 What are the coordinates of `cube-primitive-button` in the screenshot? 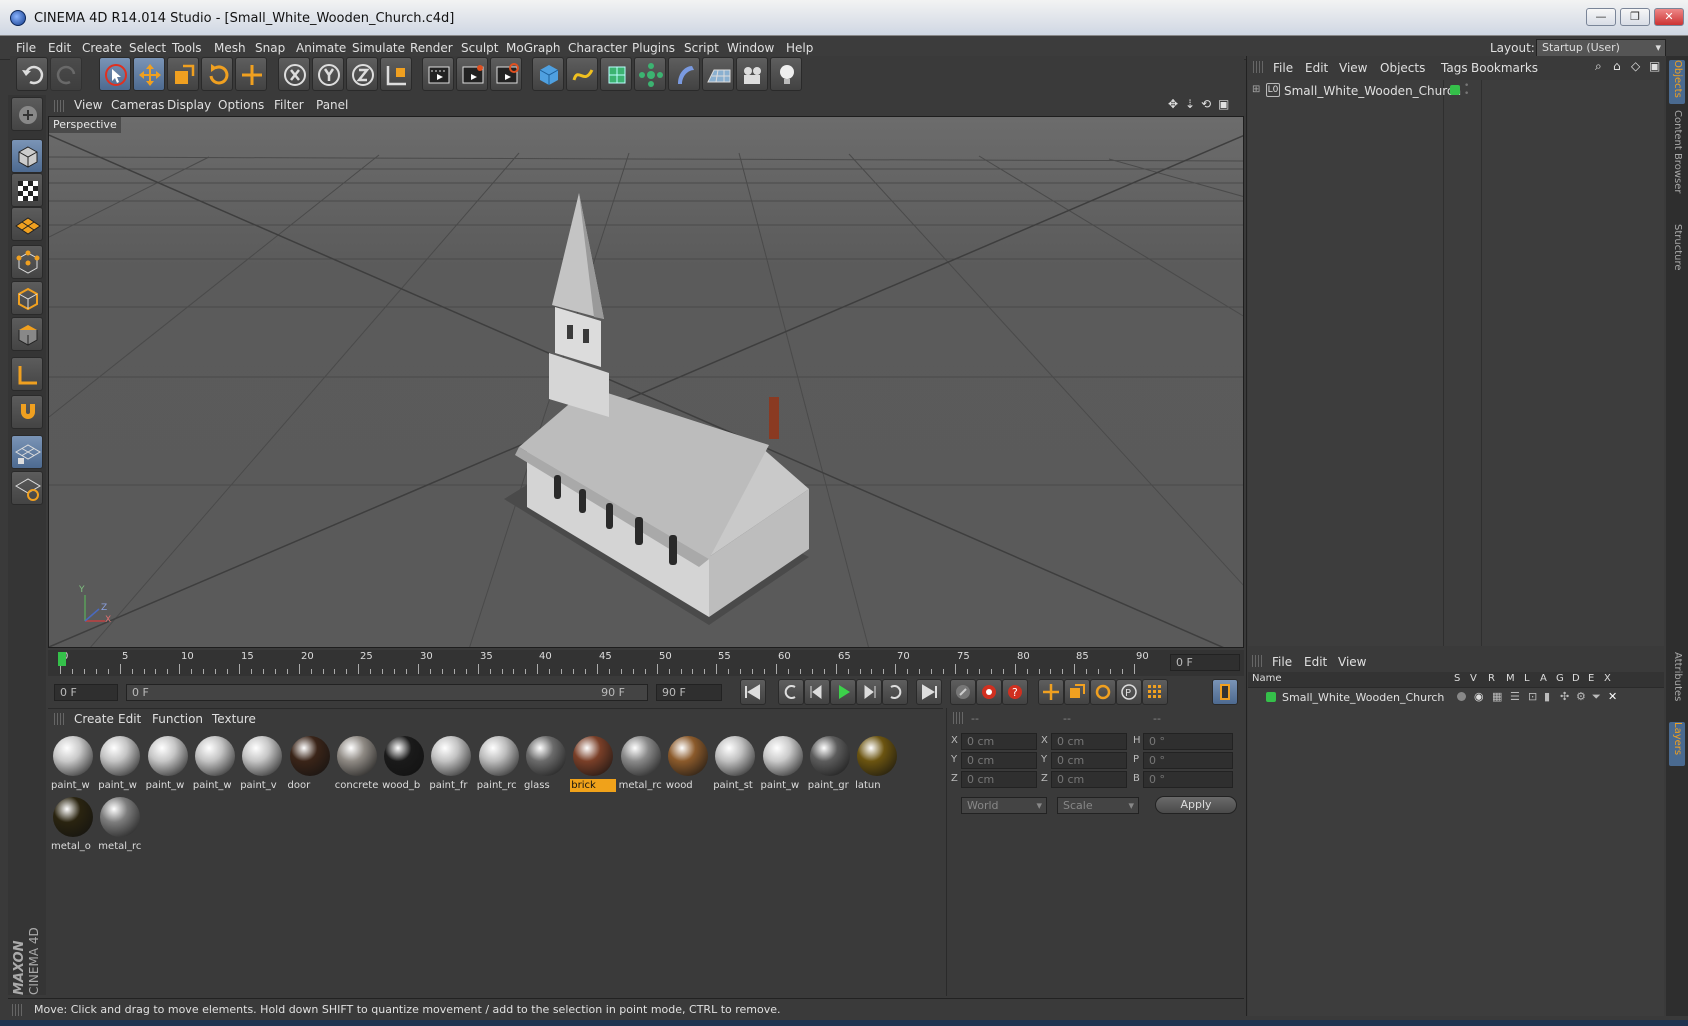 It's located at (548, 74).